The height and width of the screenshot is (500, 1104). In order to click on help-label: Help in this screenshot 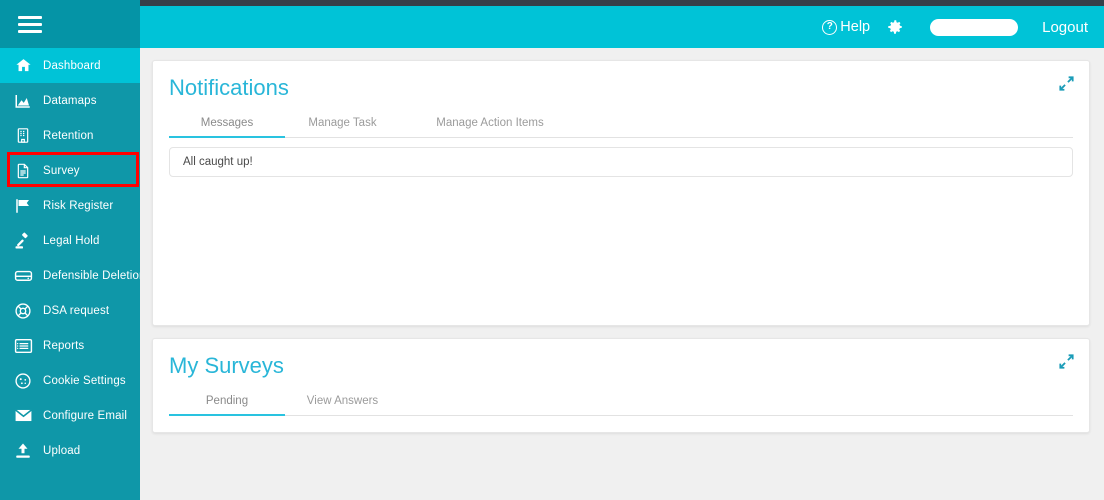, I will do `click(855, 27)`.